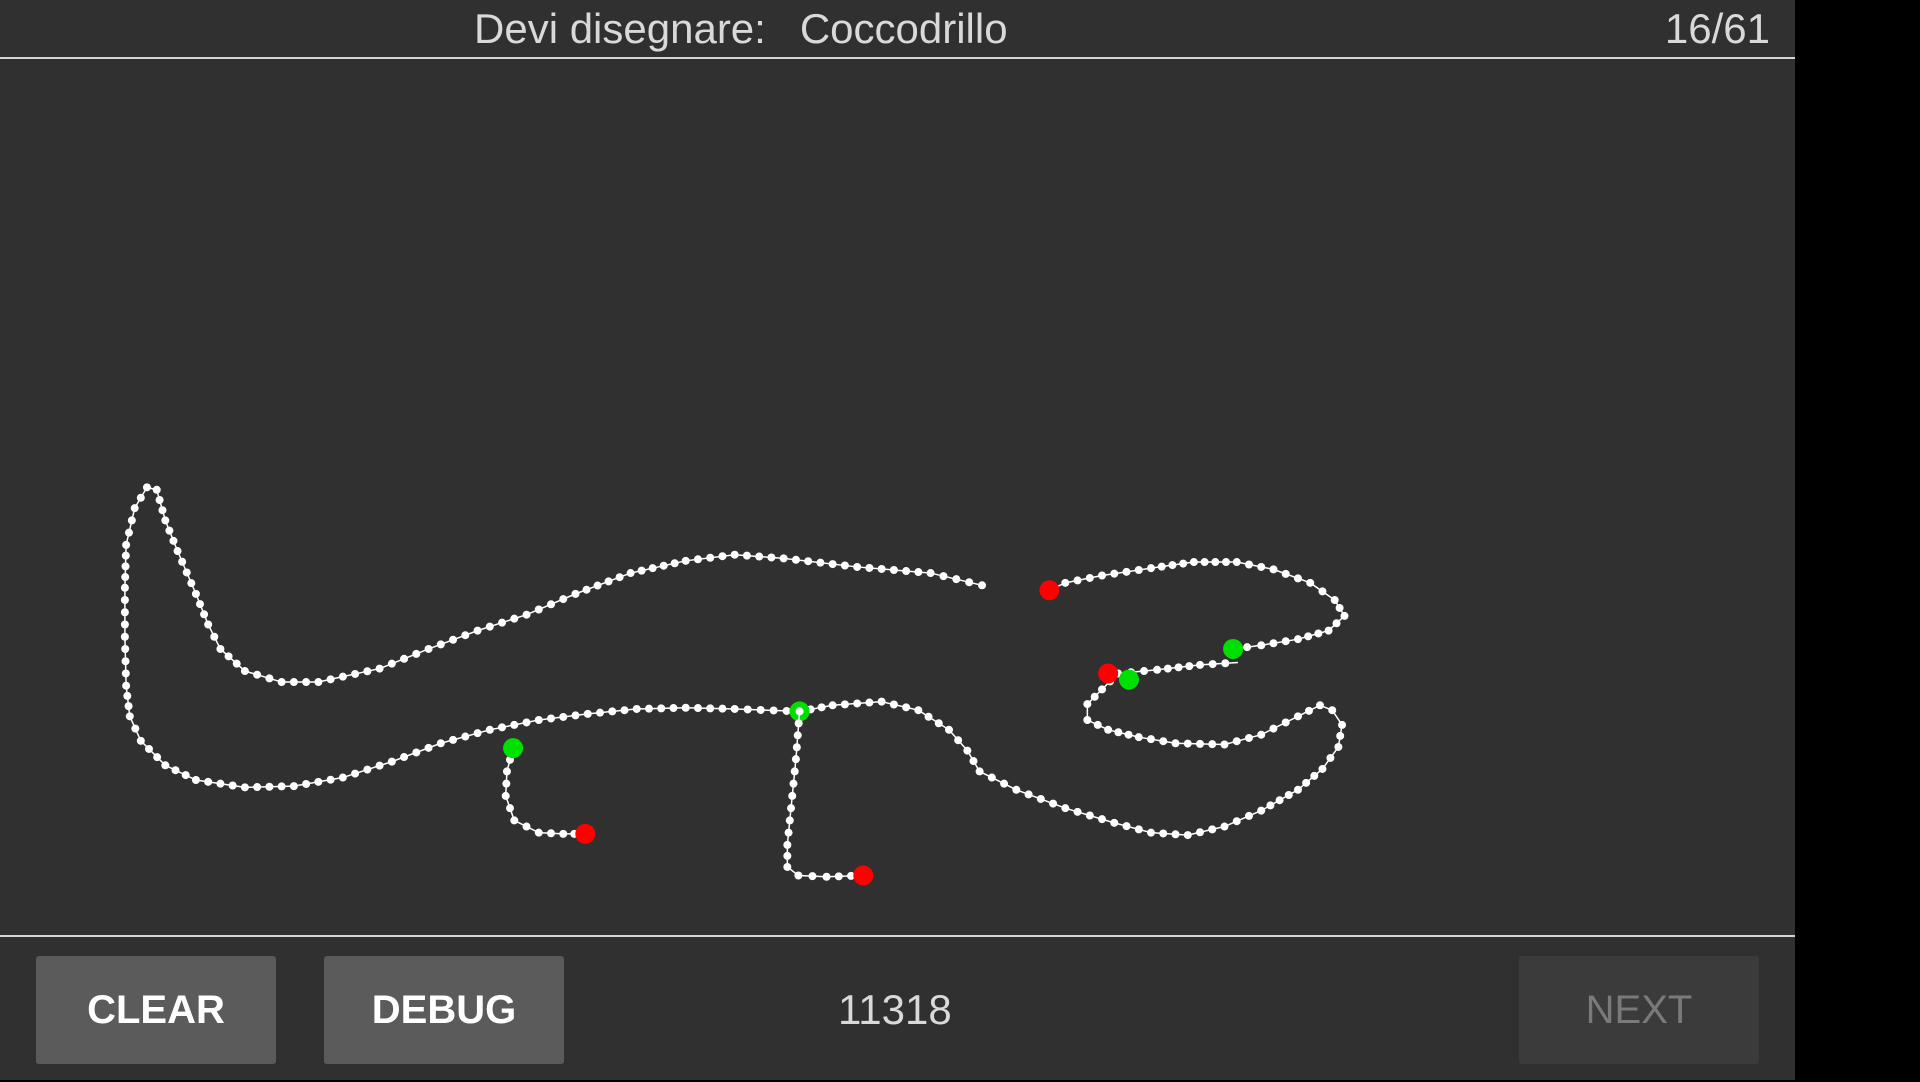  Describe the element at coordinates (513, 748) in the screenshot. I see `stroke-start-marker` at that location.